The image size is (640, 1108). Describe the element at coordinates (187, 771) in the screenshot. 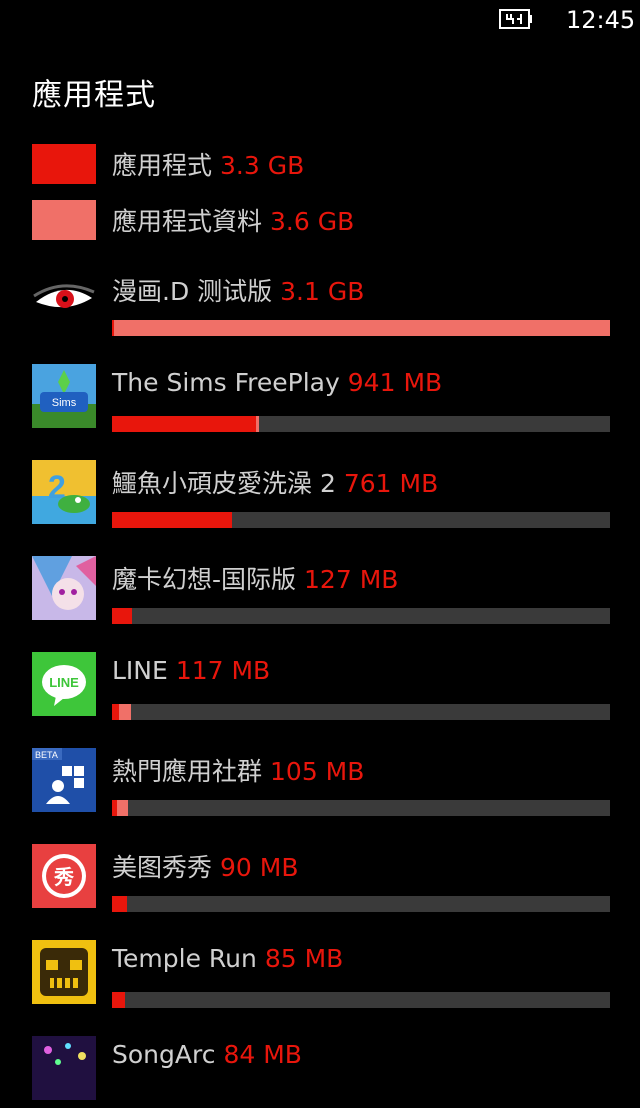

I see `app-name: 熱門應用社群` at that location.